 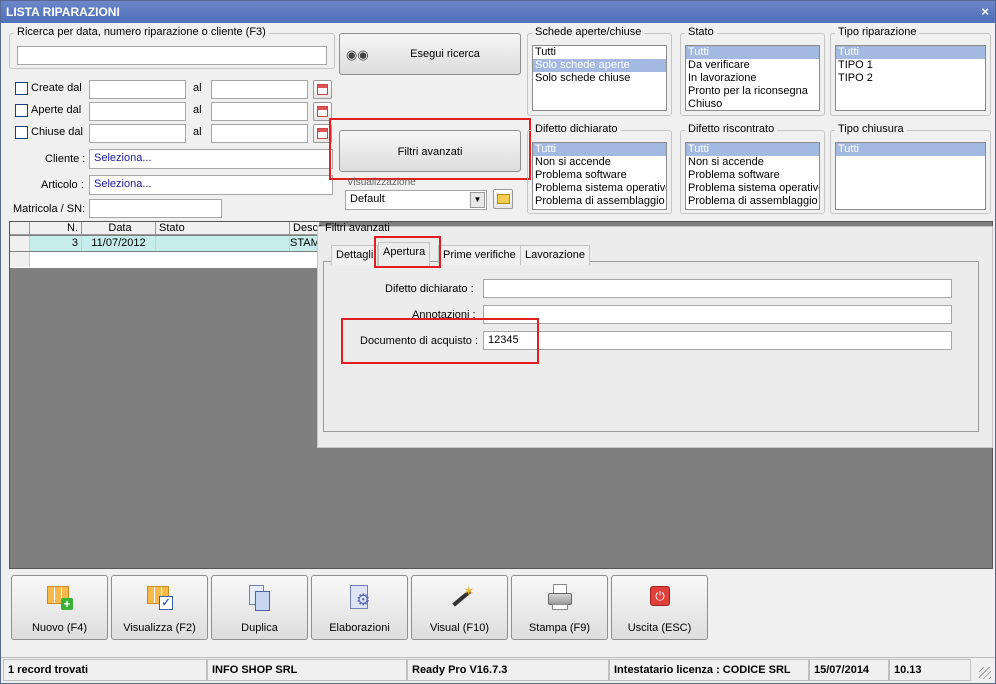 What do you see at coordinates (355, 255) in the screenshot?
I see `tab-dettagli: Dettagli` at bounding box center [355, 255].